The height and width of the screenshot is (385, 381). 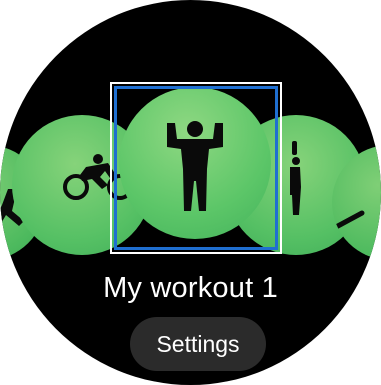 What do you see at coordinates (198, 344) in the screenshot?
I see `settings-button: Settings` at bounding box center [198, 344].